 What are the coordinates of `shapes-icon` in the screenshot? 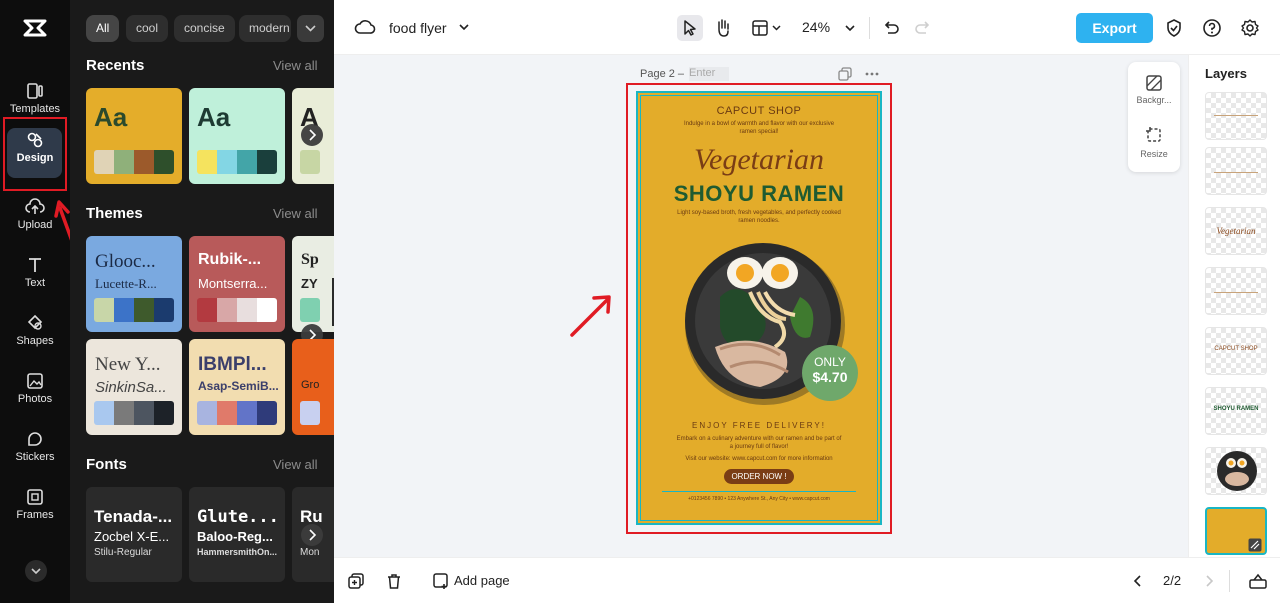 It's located at (35, 322).